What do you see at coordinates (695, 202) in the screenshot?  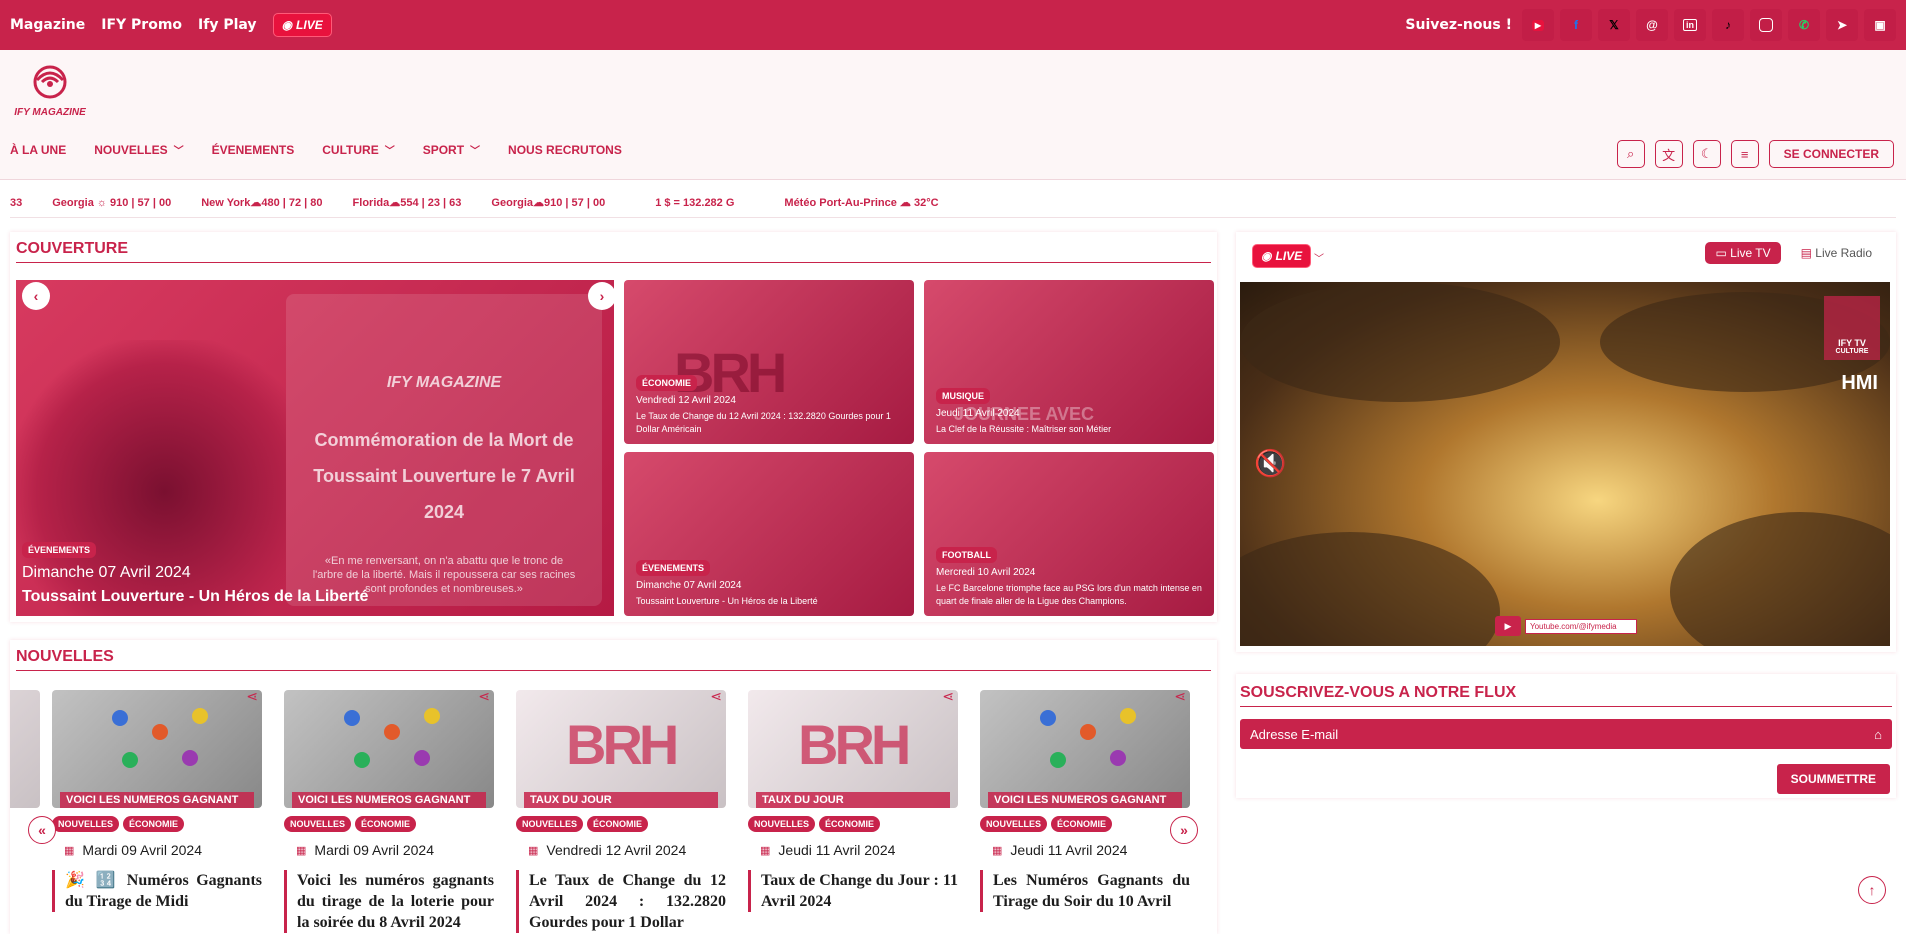 I see `ticker-item: 1 $ = 132.282 G` at bounding box center [695, 202].